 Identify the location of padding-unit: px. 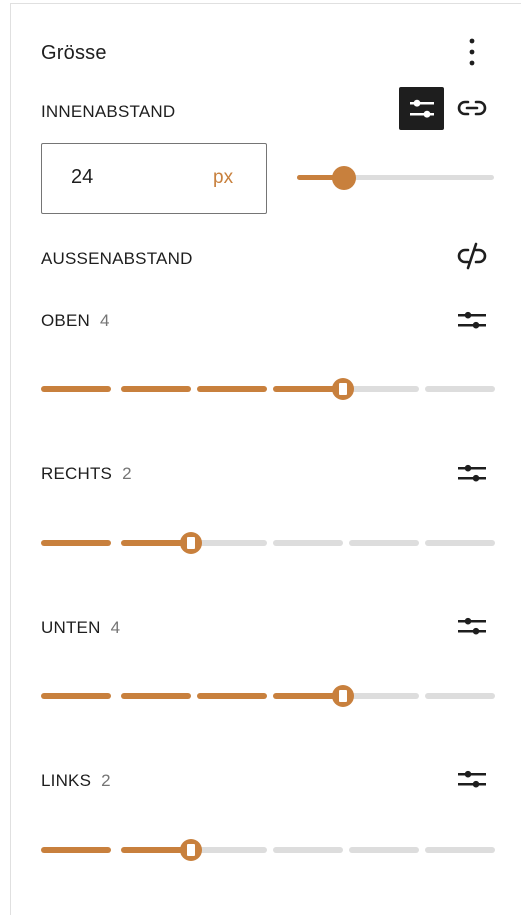
(223, 177).